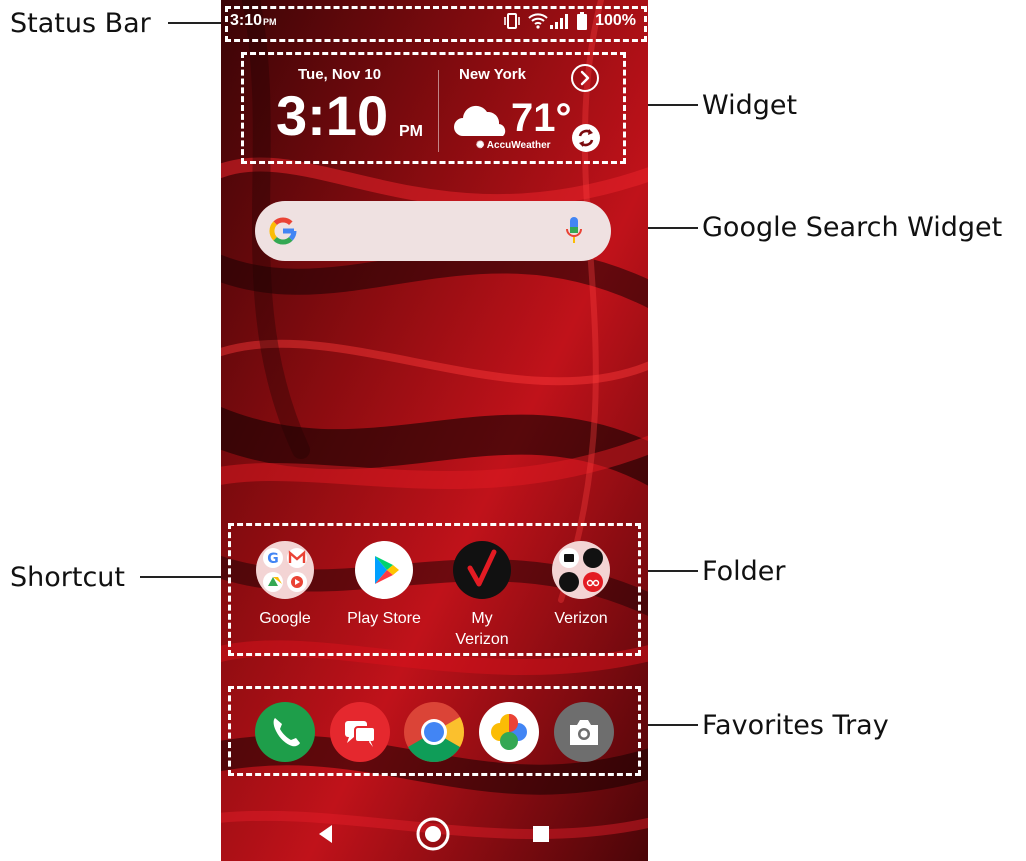 Image resolution: width=1026 pixels, height=861 pixels. What do you see at coordinates (68, 577) in the screenshot?
I see `callout-shortcut: Shortcut` at bounding box center [68, 577].